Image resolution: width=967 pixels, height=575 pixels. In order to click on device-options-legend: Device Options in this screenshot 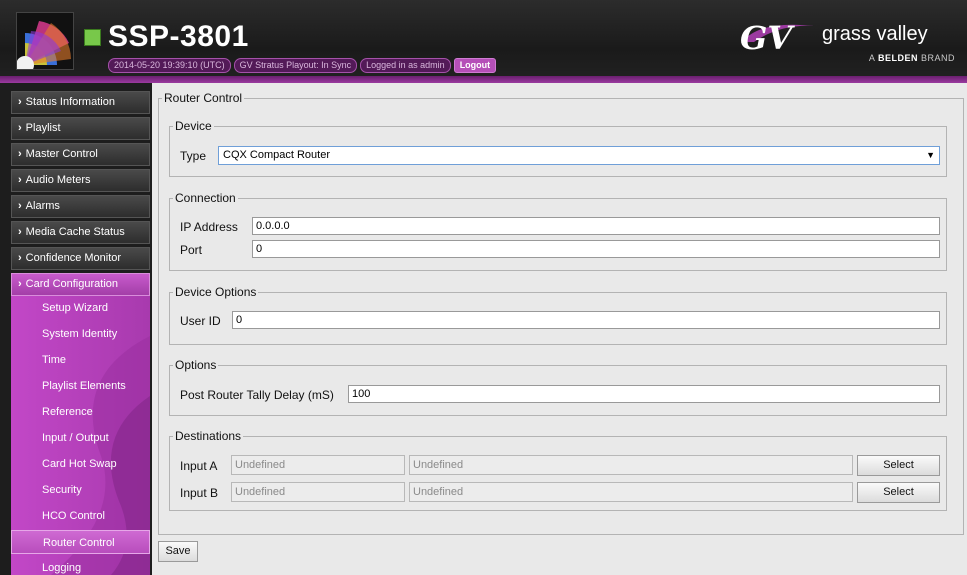, I will do `click(216, 292)`.